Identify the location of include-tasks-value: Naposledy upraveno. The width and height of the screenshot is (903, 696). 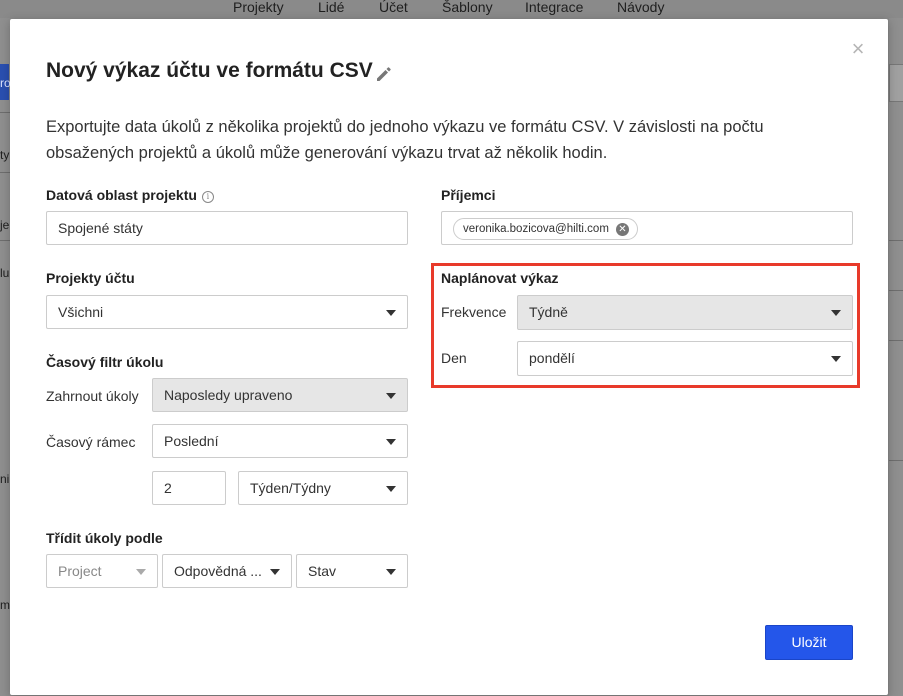
(228, 395).